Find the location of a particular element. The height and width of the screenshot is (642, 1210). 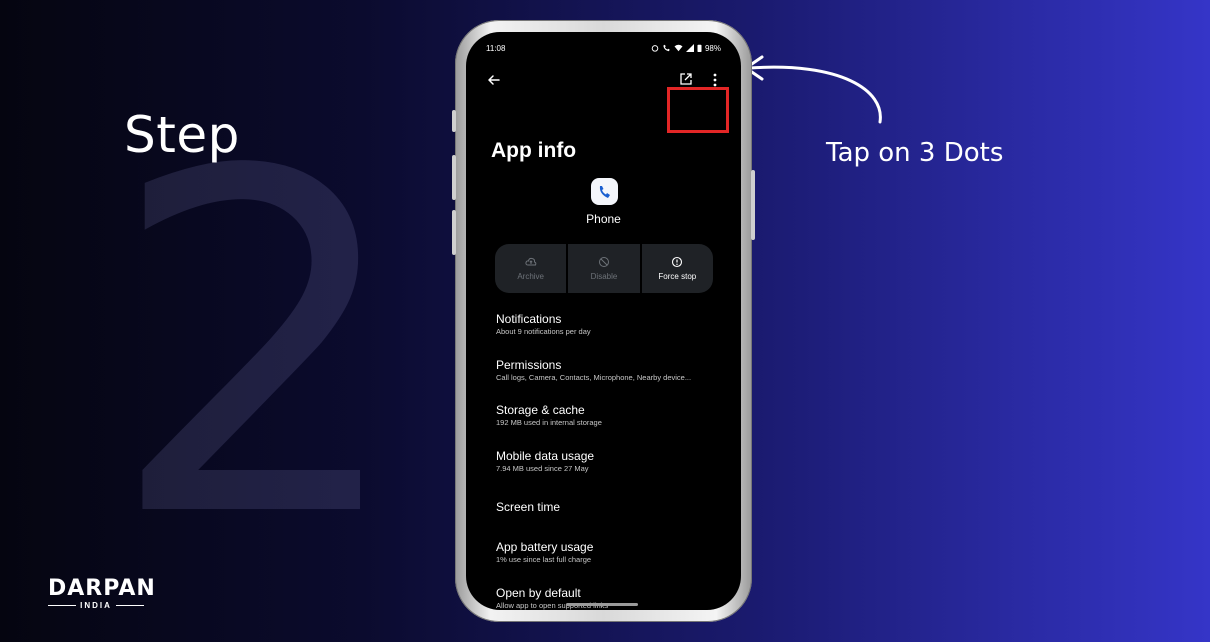

power-button is located at coordinates (753, 205).